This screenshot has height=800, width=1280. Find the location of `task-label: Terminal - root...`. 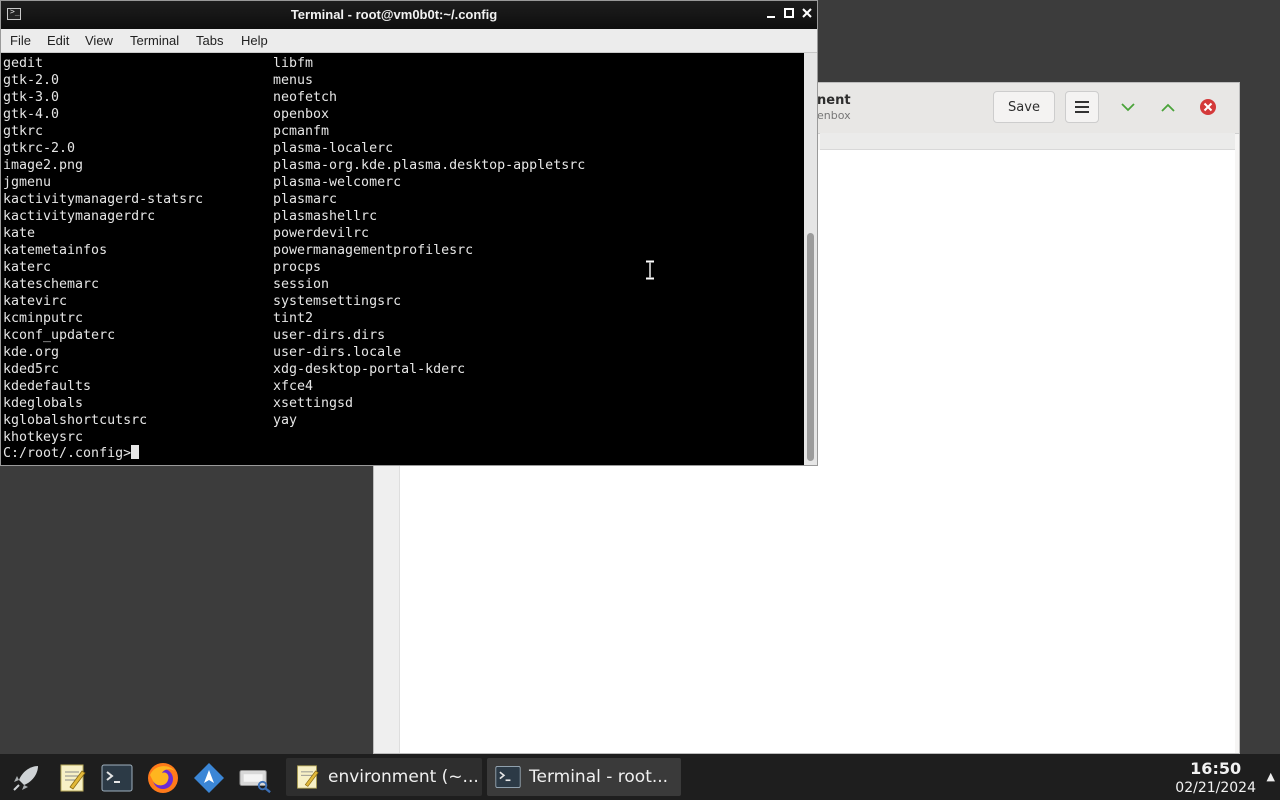

task-label: Terminal - root... is located at coordinates (599, 777).